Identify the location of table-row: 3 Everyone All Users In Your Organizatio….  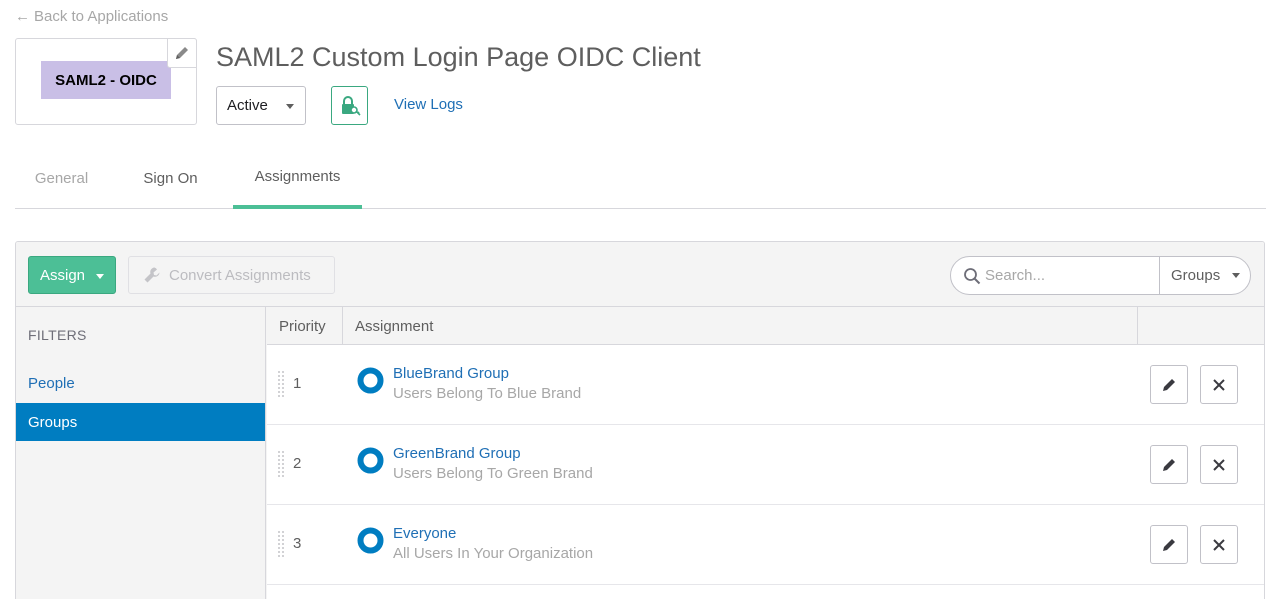
(765, 545).